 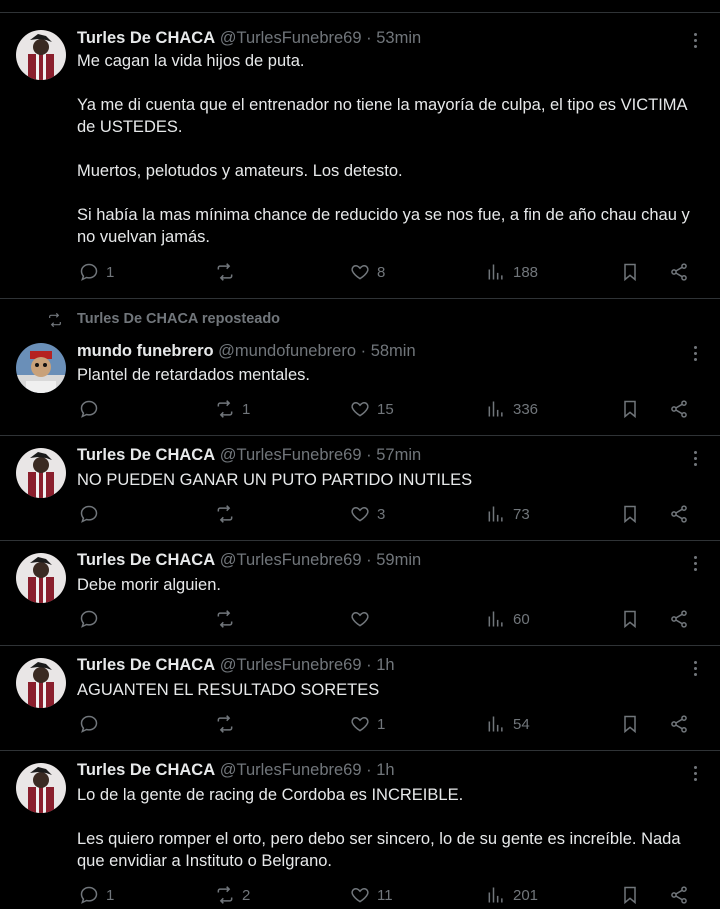 I want to click on tweet-actions: 3 73, so click(x=360, y=515).